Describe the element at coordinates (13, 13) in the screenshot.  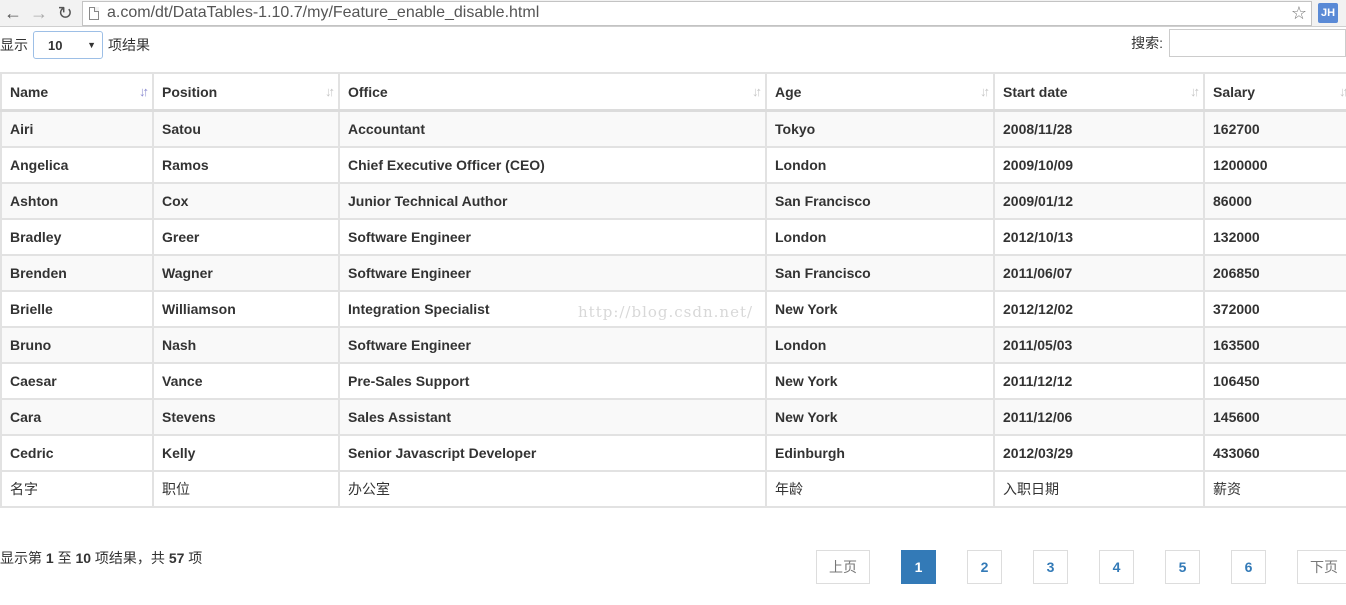
I see `back-arrow-icon: ←` at that location.